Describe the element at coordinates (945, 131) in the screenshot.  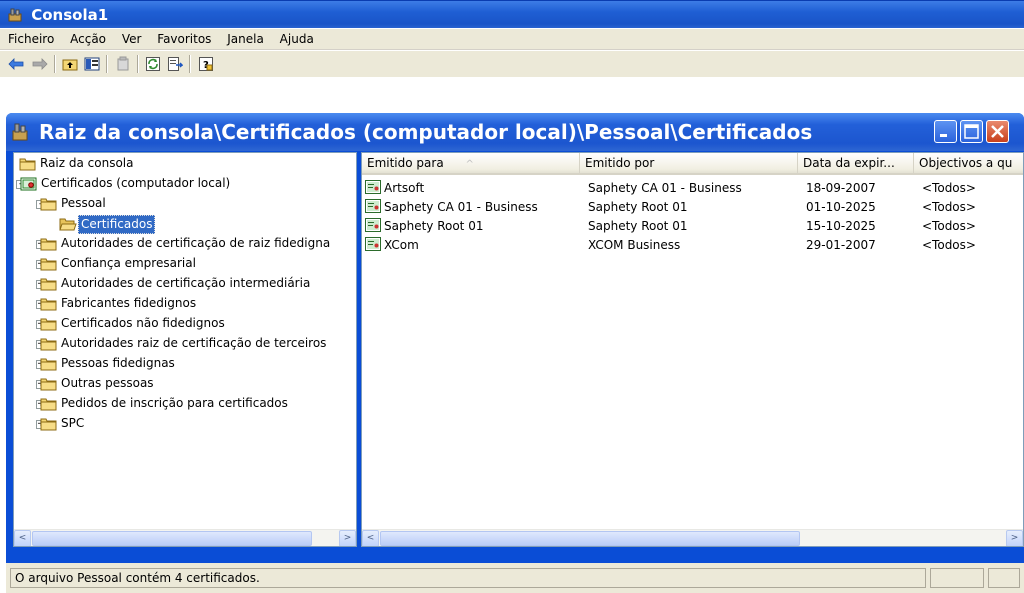
I see `minimize-button` at that location.